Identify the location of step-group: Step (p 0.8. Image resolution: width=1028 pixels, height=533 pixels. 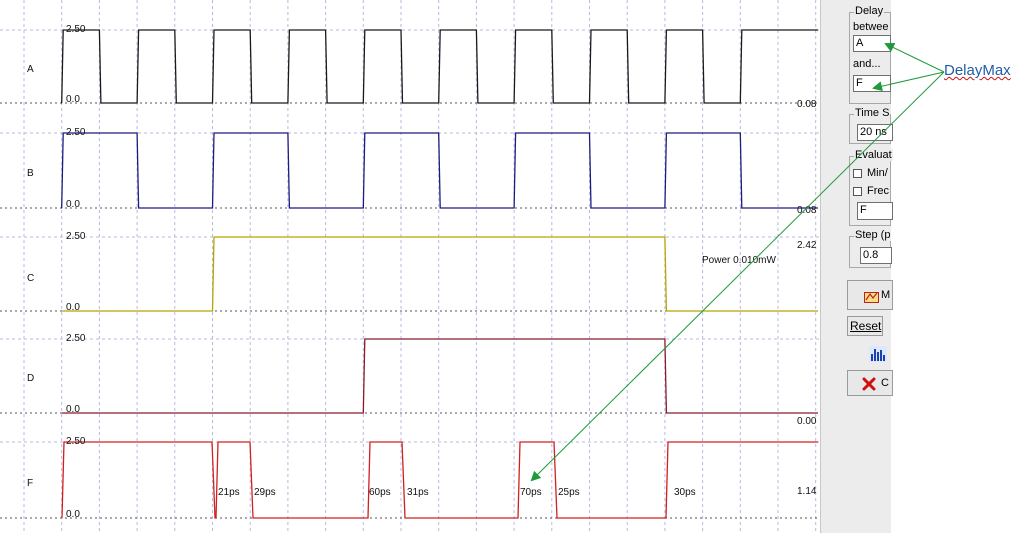
(870, 248).